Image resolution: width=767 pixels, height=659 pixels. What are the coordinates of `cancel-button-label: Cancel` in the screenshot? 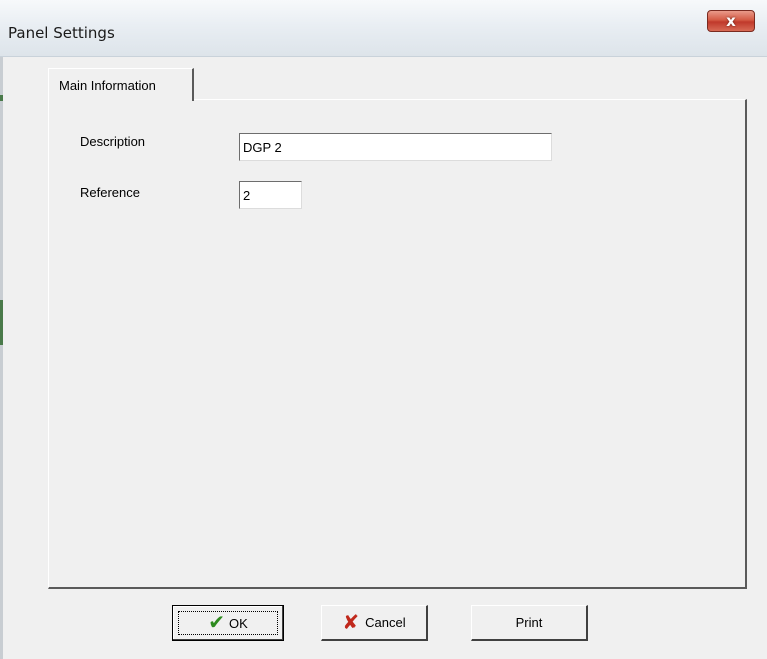 It's located at (385, 622).